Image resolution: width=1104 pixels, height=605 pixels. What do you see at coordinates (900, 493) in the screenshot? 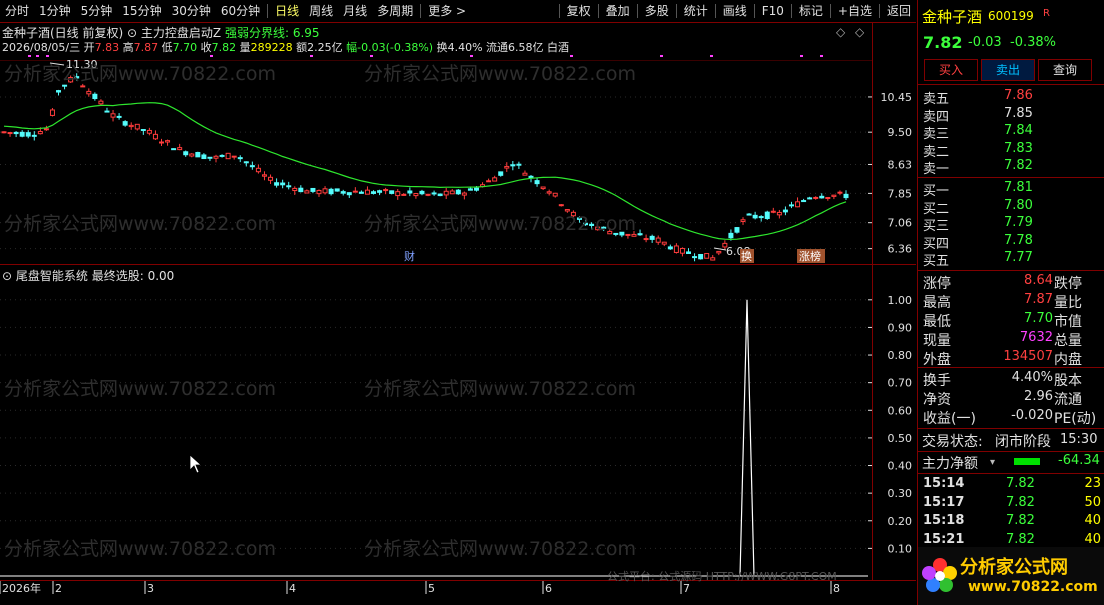
I see `signal-axis-label: 0.30` at bounding box center [900, 493].